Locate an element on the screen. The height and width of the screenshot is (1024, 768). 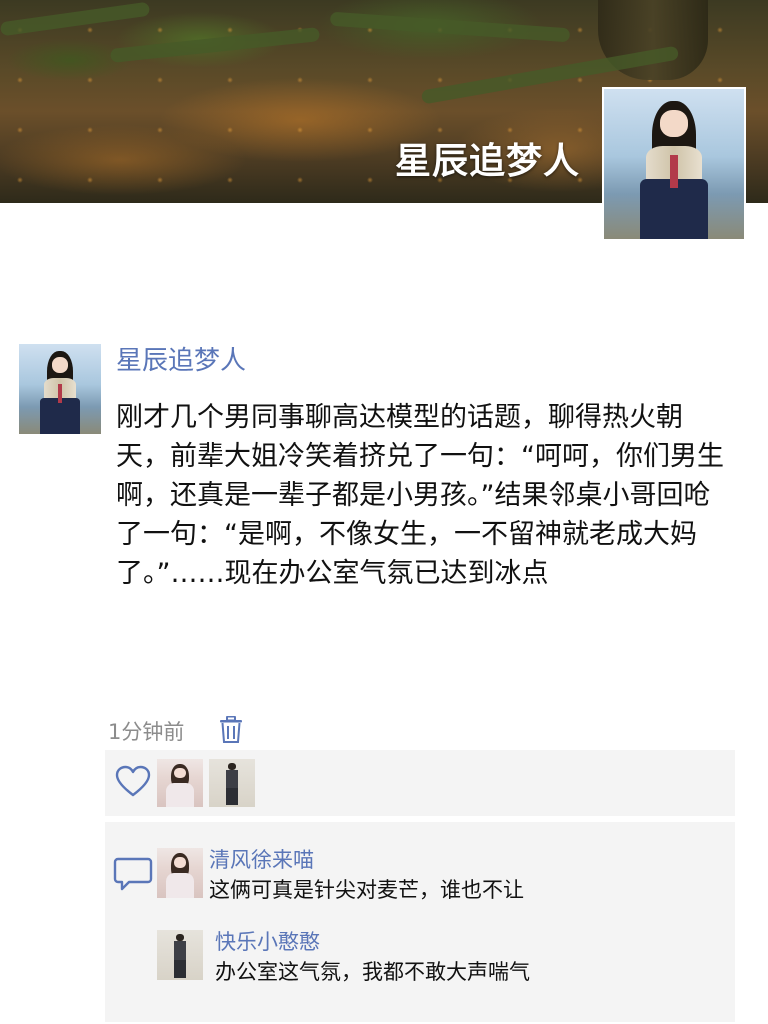
post-author-name: 星辰追梦人 is located at coordinates (181, 358).